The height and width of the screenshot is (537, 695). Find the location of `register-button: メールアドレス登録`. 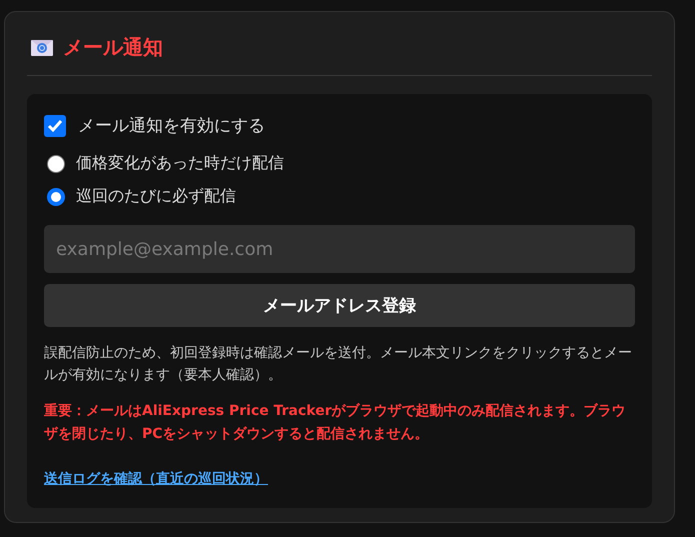

register-button: メールアドレス登録 is located at coordinates (339, 305).